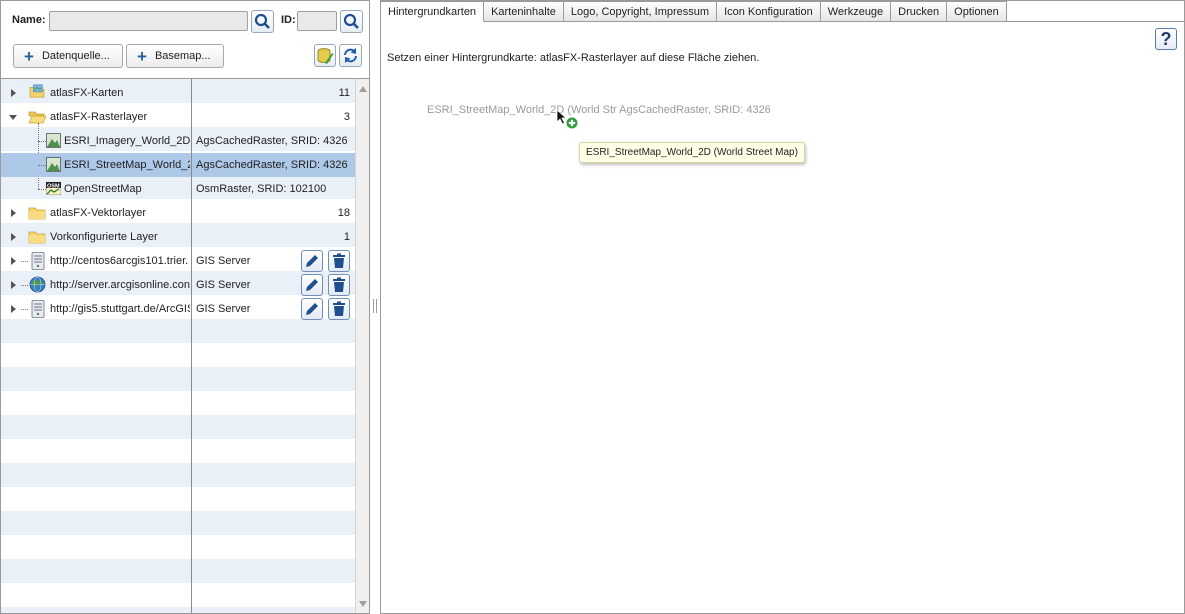 The image size is (1185, 614). What do you see at coordinates (120, 285) in the screenshot?
I see `tree-row-label: http://server.arcgisonline.con` at bounding box center [120, 285].